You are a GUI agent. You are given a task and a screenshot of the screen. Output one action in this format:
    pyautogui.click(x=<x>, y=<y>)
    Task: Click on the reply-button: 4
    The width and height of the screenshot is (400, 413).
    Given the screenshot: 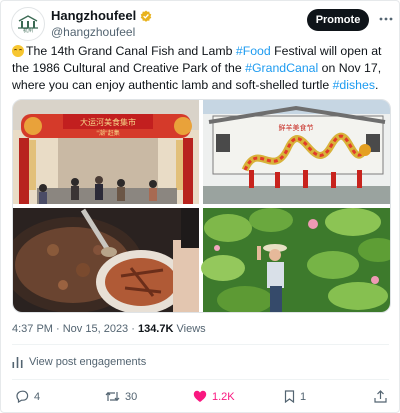 What is the action you would take?
    pyautogui.click(x=27, y=396)
    